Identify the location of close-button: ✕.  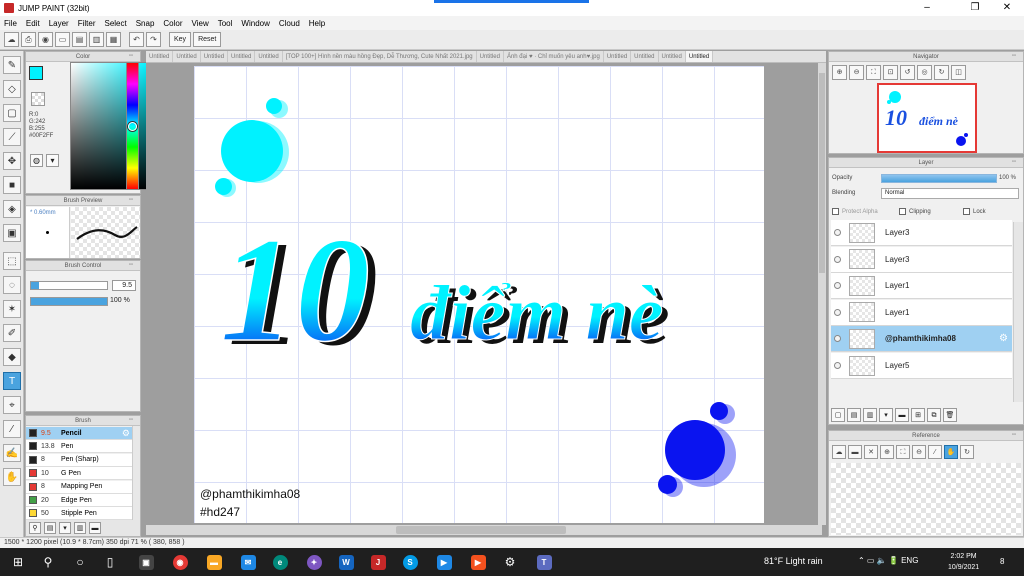
(1007, 8).